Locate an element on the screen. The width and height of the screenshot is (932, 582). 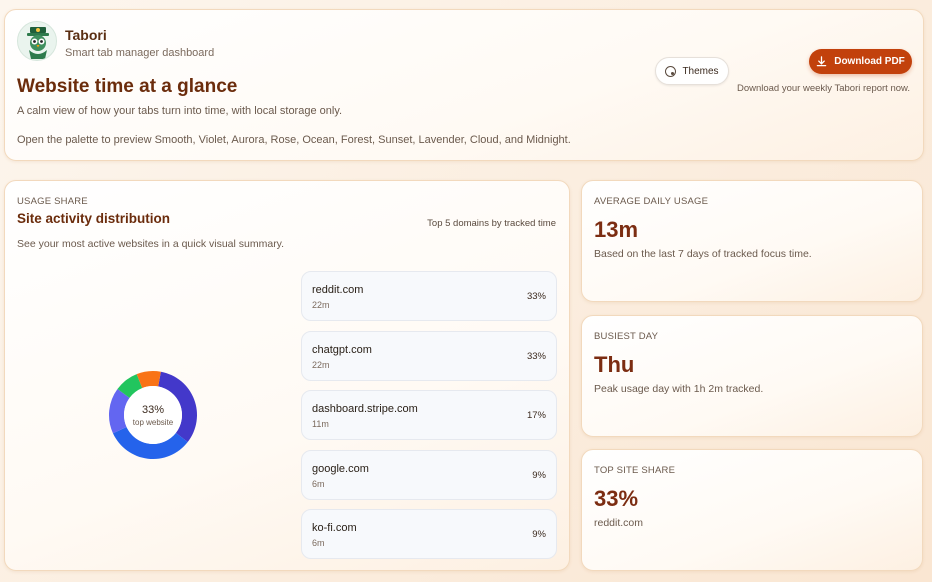
domain-name: ko-fi.com is located at coordinates (334, 528).